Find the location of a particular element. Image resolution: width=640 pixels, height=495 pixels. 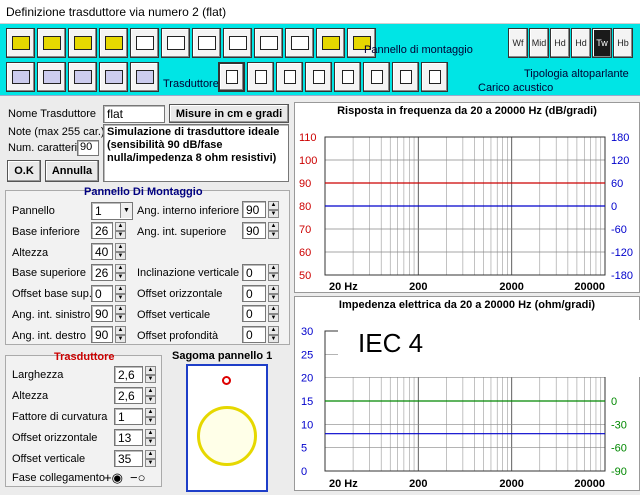

tr-off-or-input: 13 is located at coordinates (128, 437).